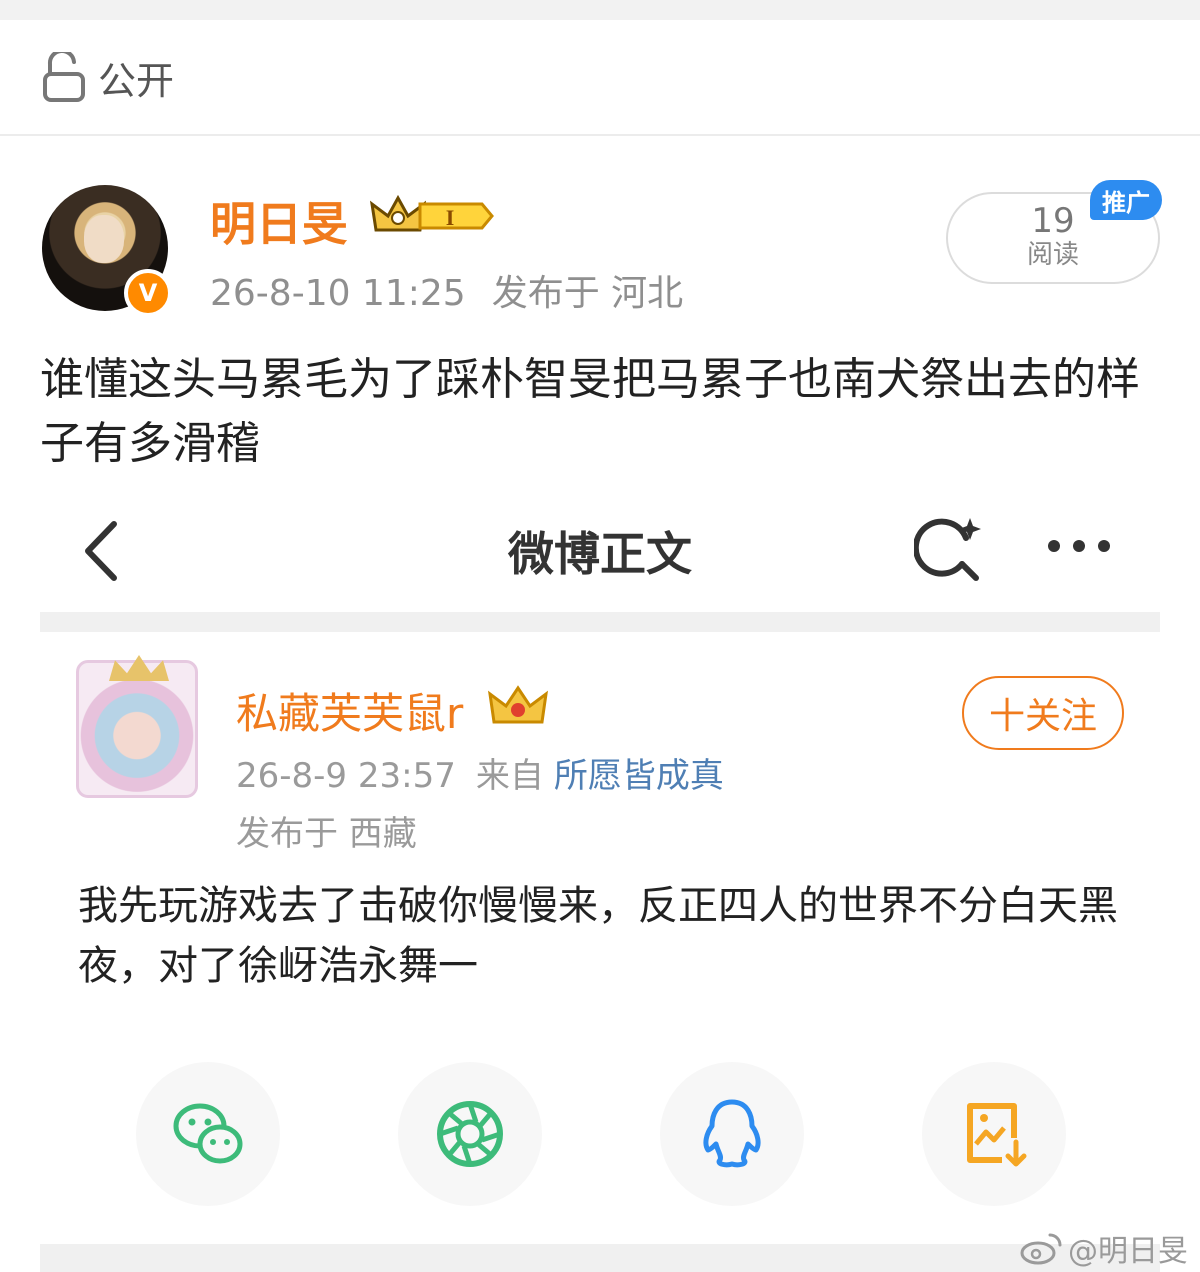  What do you see at coordinates (432, 213) in the screenshot?
I see `crown-level-icon: I` at bounding box center [432, 213].